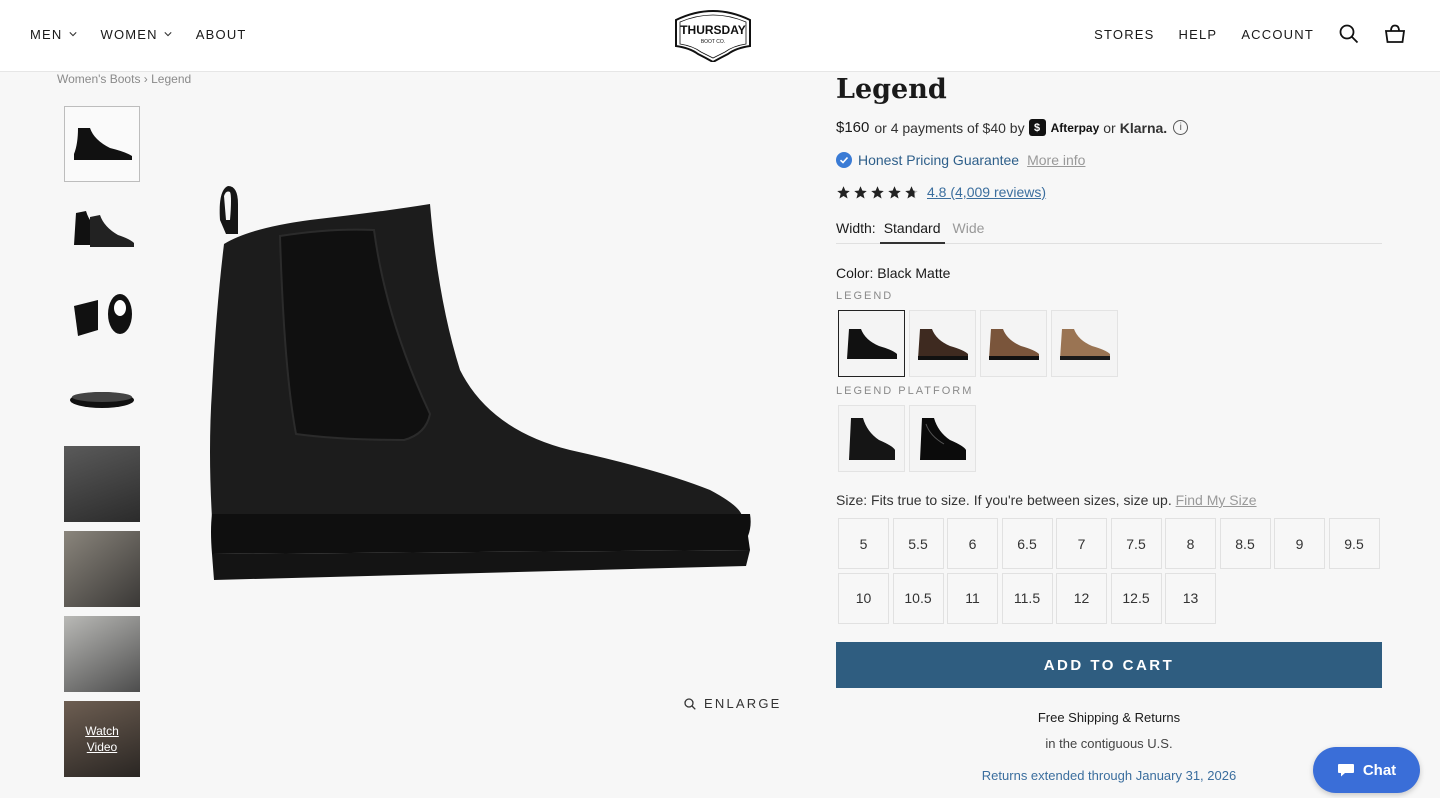  I want to click on width-label: Width:, so click(856, 228).